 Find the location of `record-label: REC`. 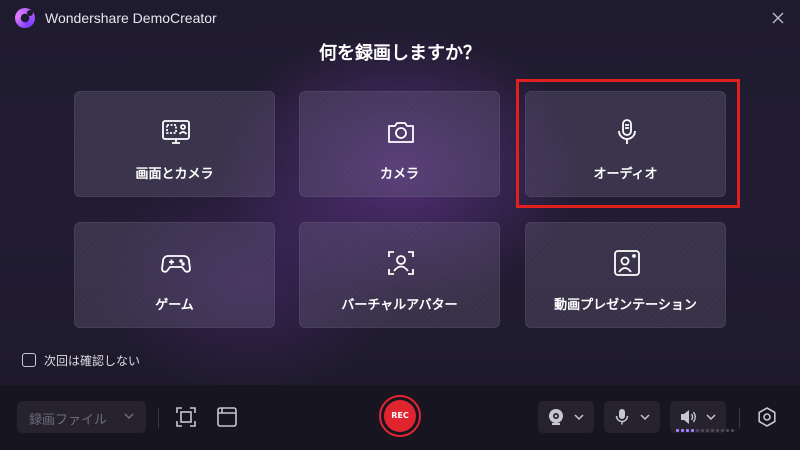

record-label: REC is located at coordinates (400, 416).